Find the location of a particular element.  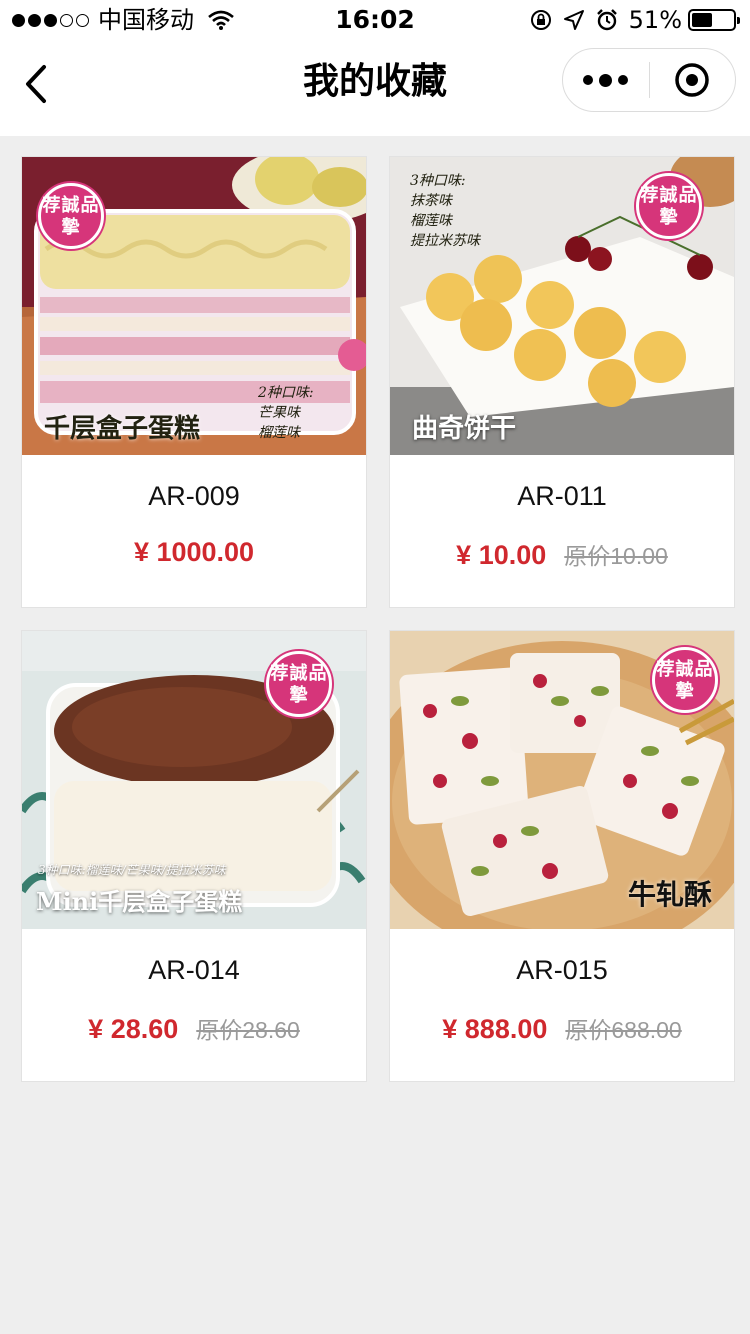

target-circle-icon is located at coordinates (692, 80).